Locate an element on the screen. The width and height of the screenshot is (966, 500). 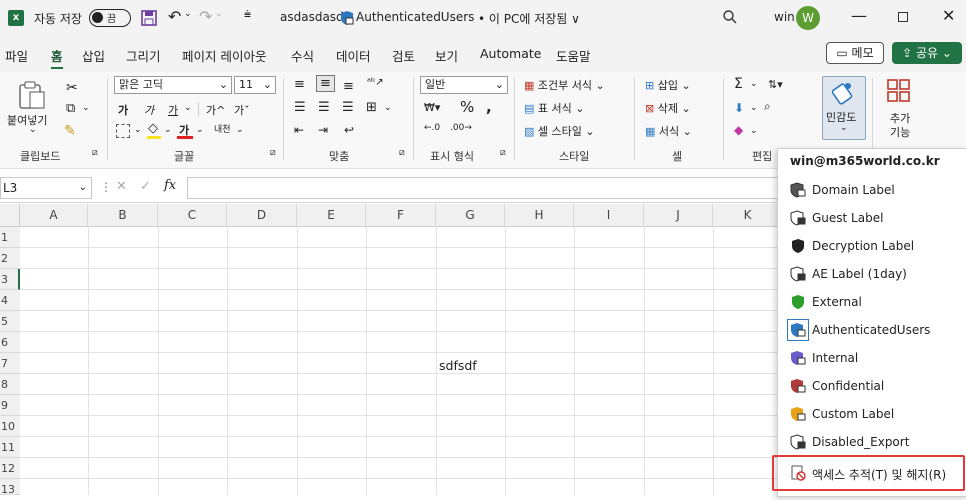
paste-dropdown-icon: ⌄ is located at coordinates (33, 130).